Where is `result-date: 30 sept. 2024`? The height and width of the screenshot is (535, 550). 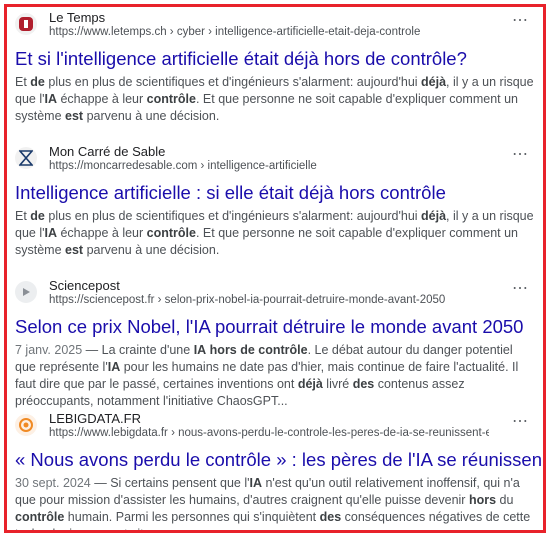
result-date: 30 sept. 2024 is located at coordinates (53, 483).